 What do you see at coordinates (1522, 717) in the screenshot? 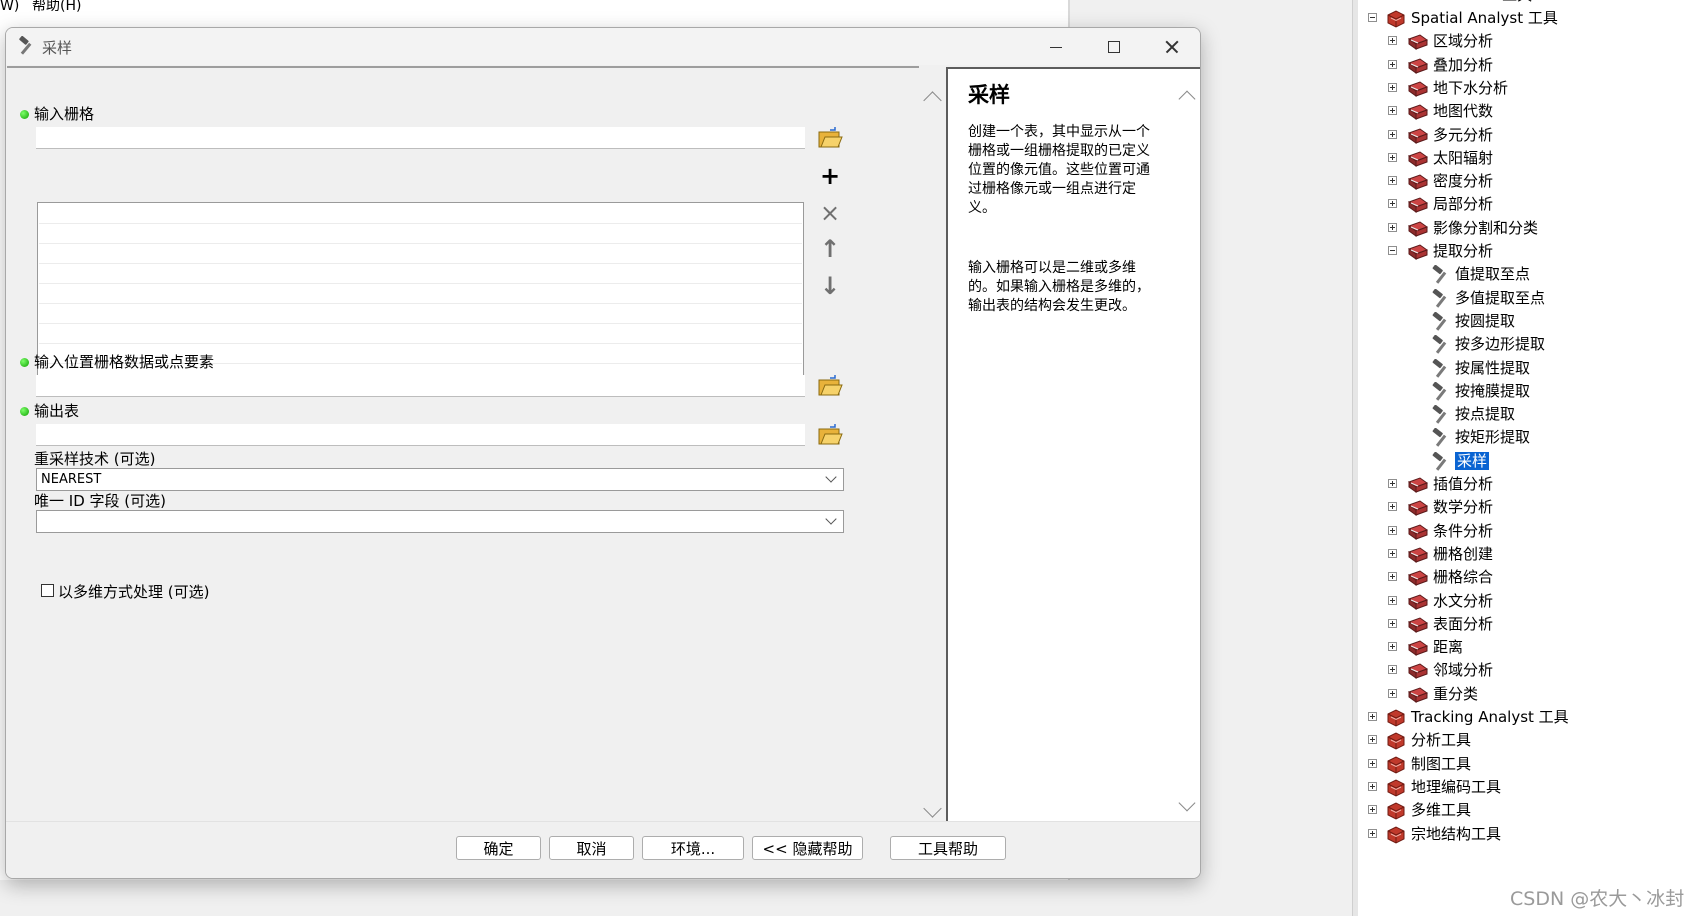
I see `tree-item-toolbox: Tracking Analyst 工具` at bounding box center [1522, 717].